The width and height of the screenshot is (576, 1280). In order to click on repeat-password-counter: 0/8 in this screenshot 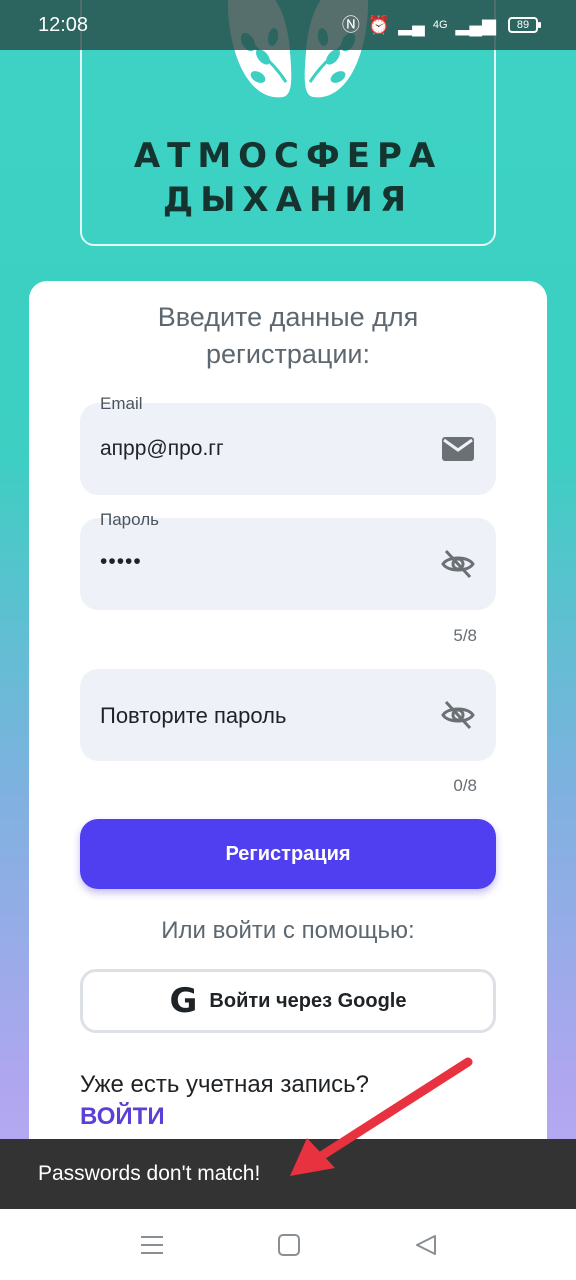, I will do `click(465, 785)`.